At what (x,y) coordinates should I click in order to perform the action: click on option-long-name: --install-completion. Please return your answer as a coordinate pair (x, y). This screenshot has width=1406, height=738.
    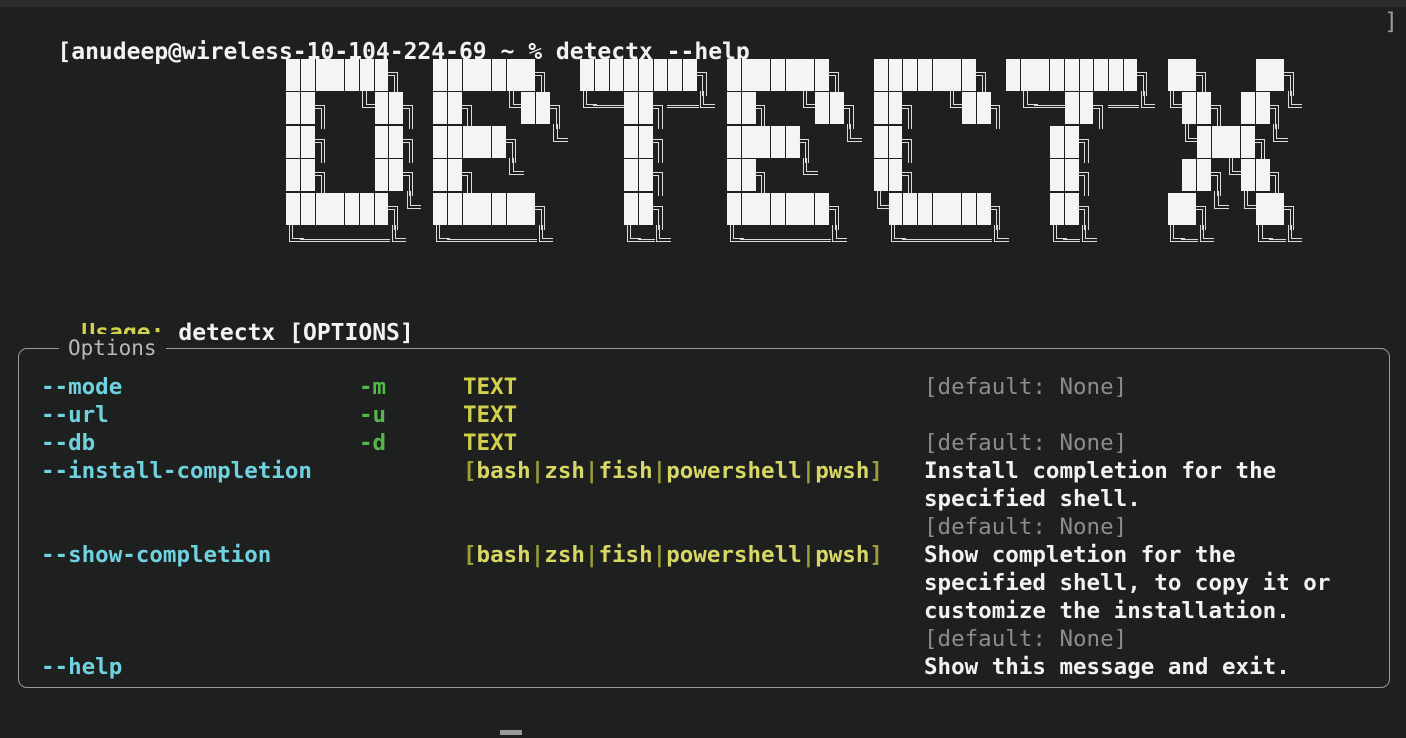
    Looking at the image, I should click on (176, 471).